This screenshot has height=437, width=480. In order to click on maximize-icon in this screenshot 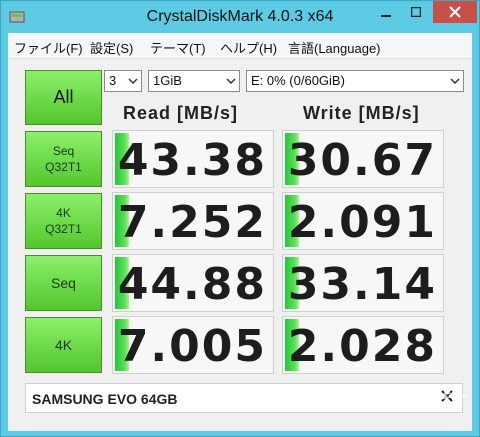, I will do `click(416, 12)`.